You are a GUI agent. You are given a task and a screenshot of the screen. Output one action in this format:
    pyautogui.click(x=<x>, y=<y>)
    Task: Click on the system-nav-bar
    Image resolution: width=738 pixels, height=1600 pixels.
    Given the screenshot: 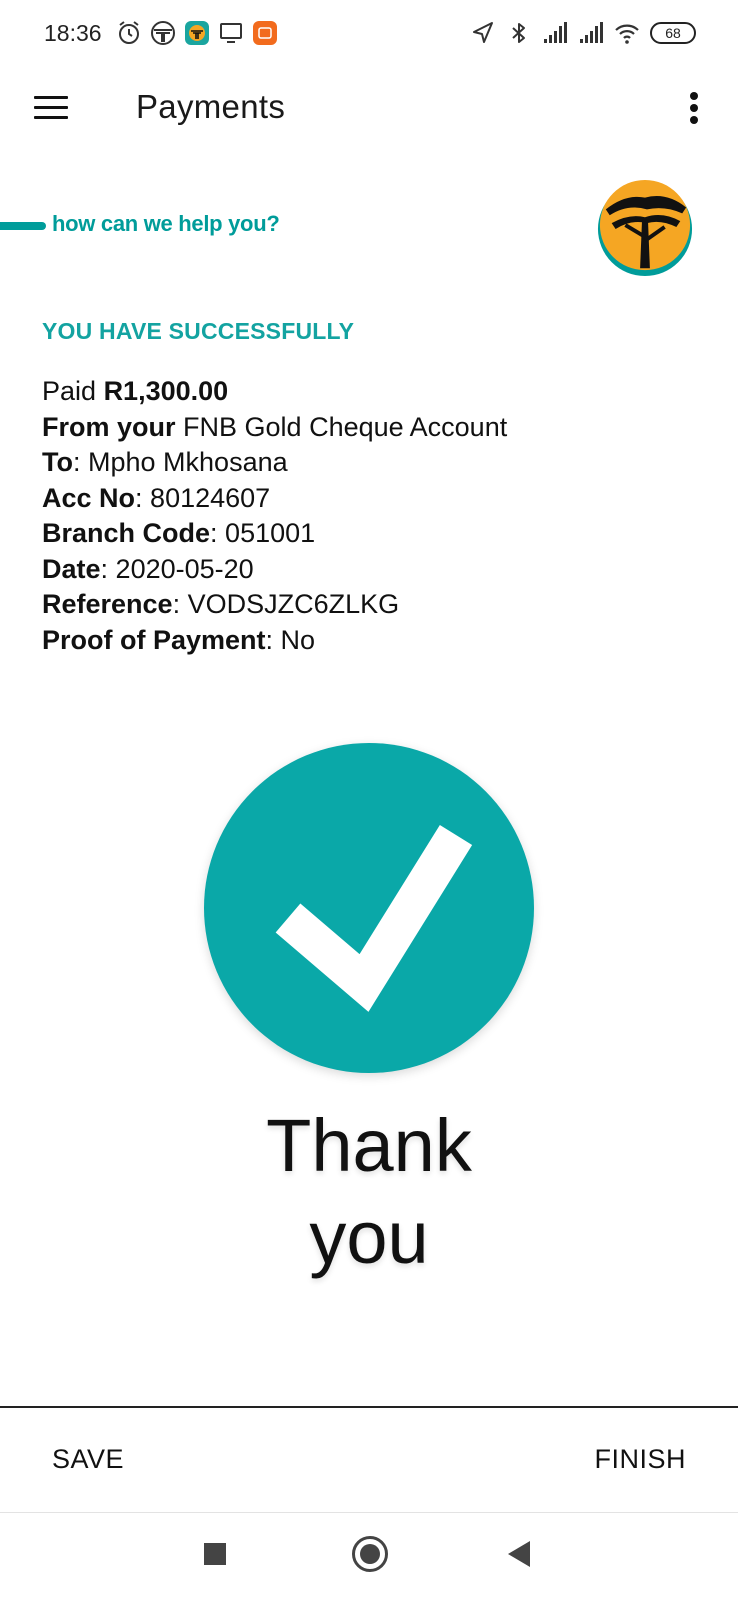 What is the action you would take?
    pyautogui.click(x=369, y=1556)
    